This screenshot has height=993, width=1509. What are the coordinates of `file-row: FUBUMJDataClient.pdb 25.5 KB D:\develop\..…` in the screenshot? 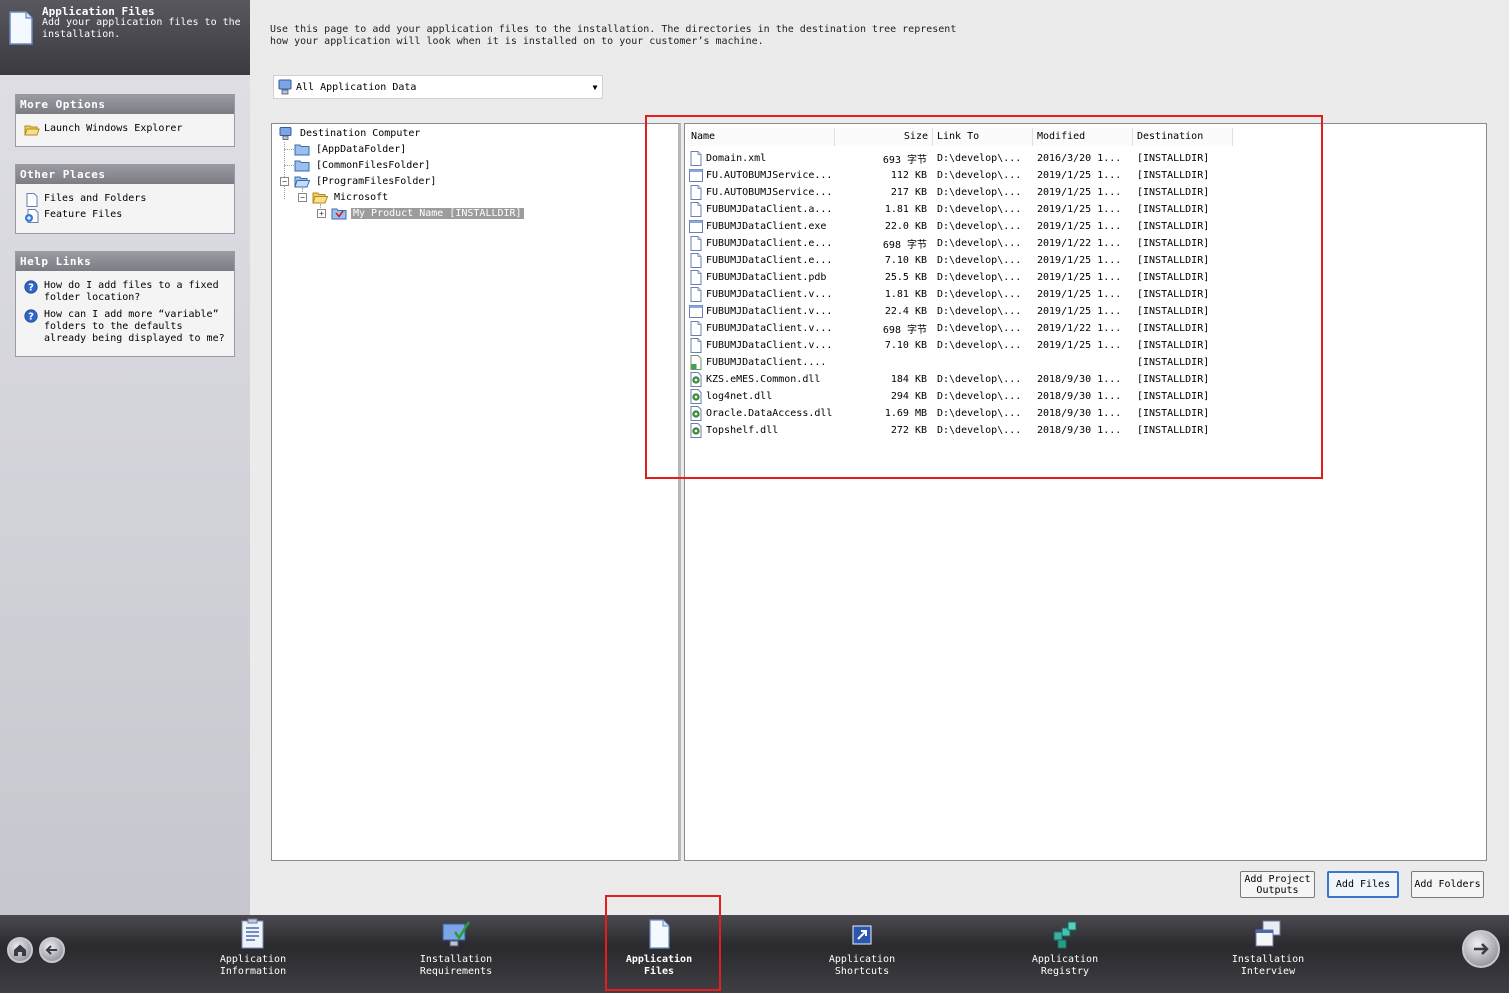 It's located at (960, 277).